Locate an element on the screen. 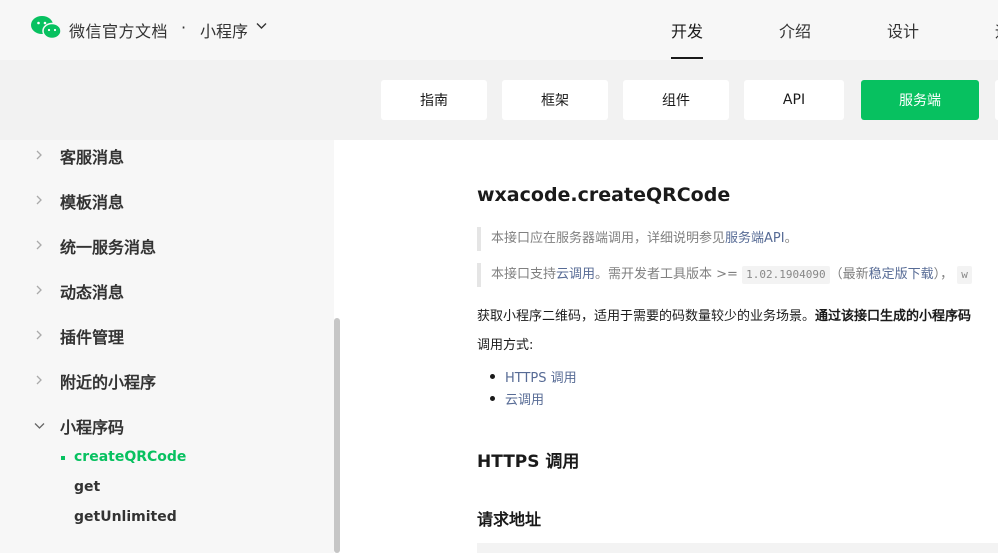 This screenshot has width=998, height=553. tab-guide: 指南 is located at coordinates (434, 100).